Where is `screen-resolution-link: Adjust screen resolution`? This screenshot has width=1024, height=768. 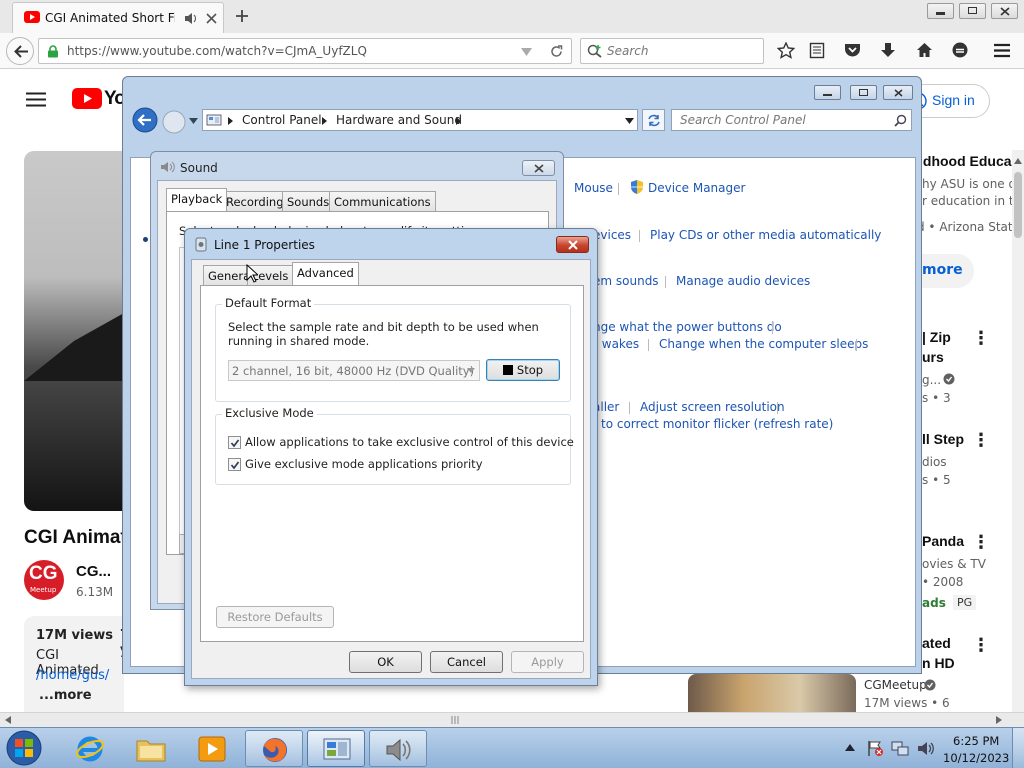
screen-resolution-link: Adjust screen resolution is located at coordinates (712, 407).